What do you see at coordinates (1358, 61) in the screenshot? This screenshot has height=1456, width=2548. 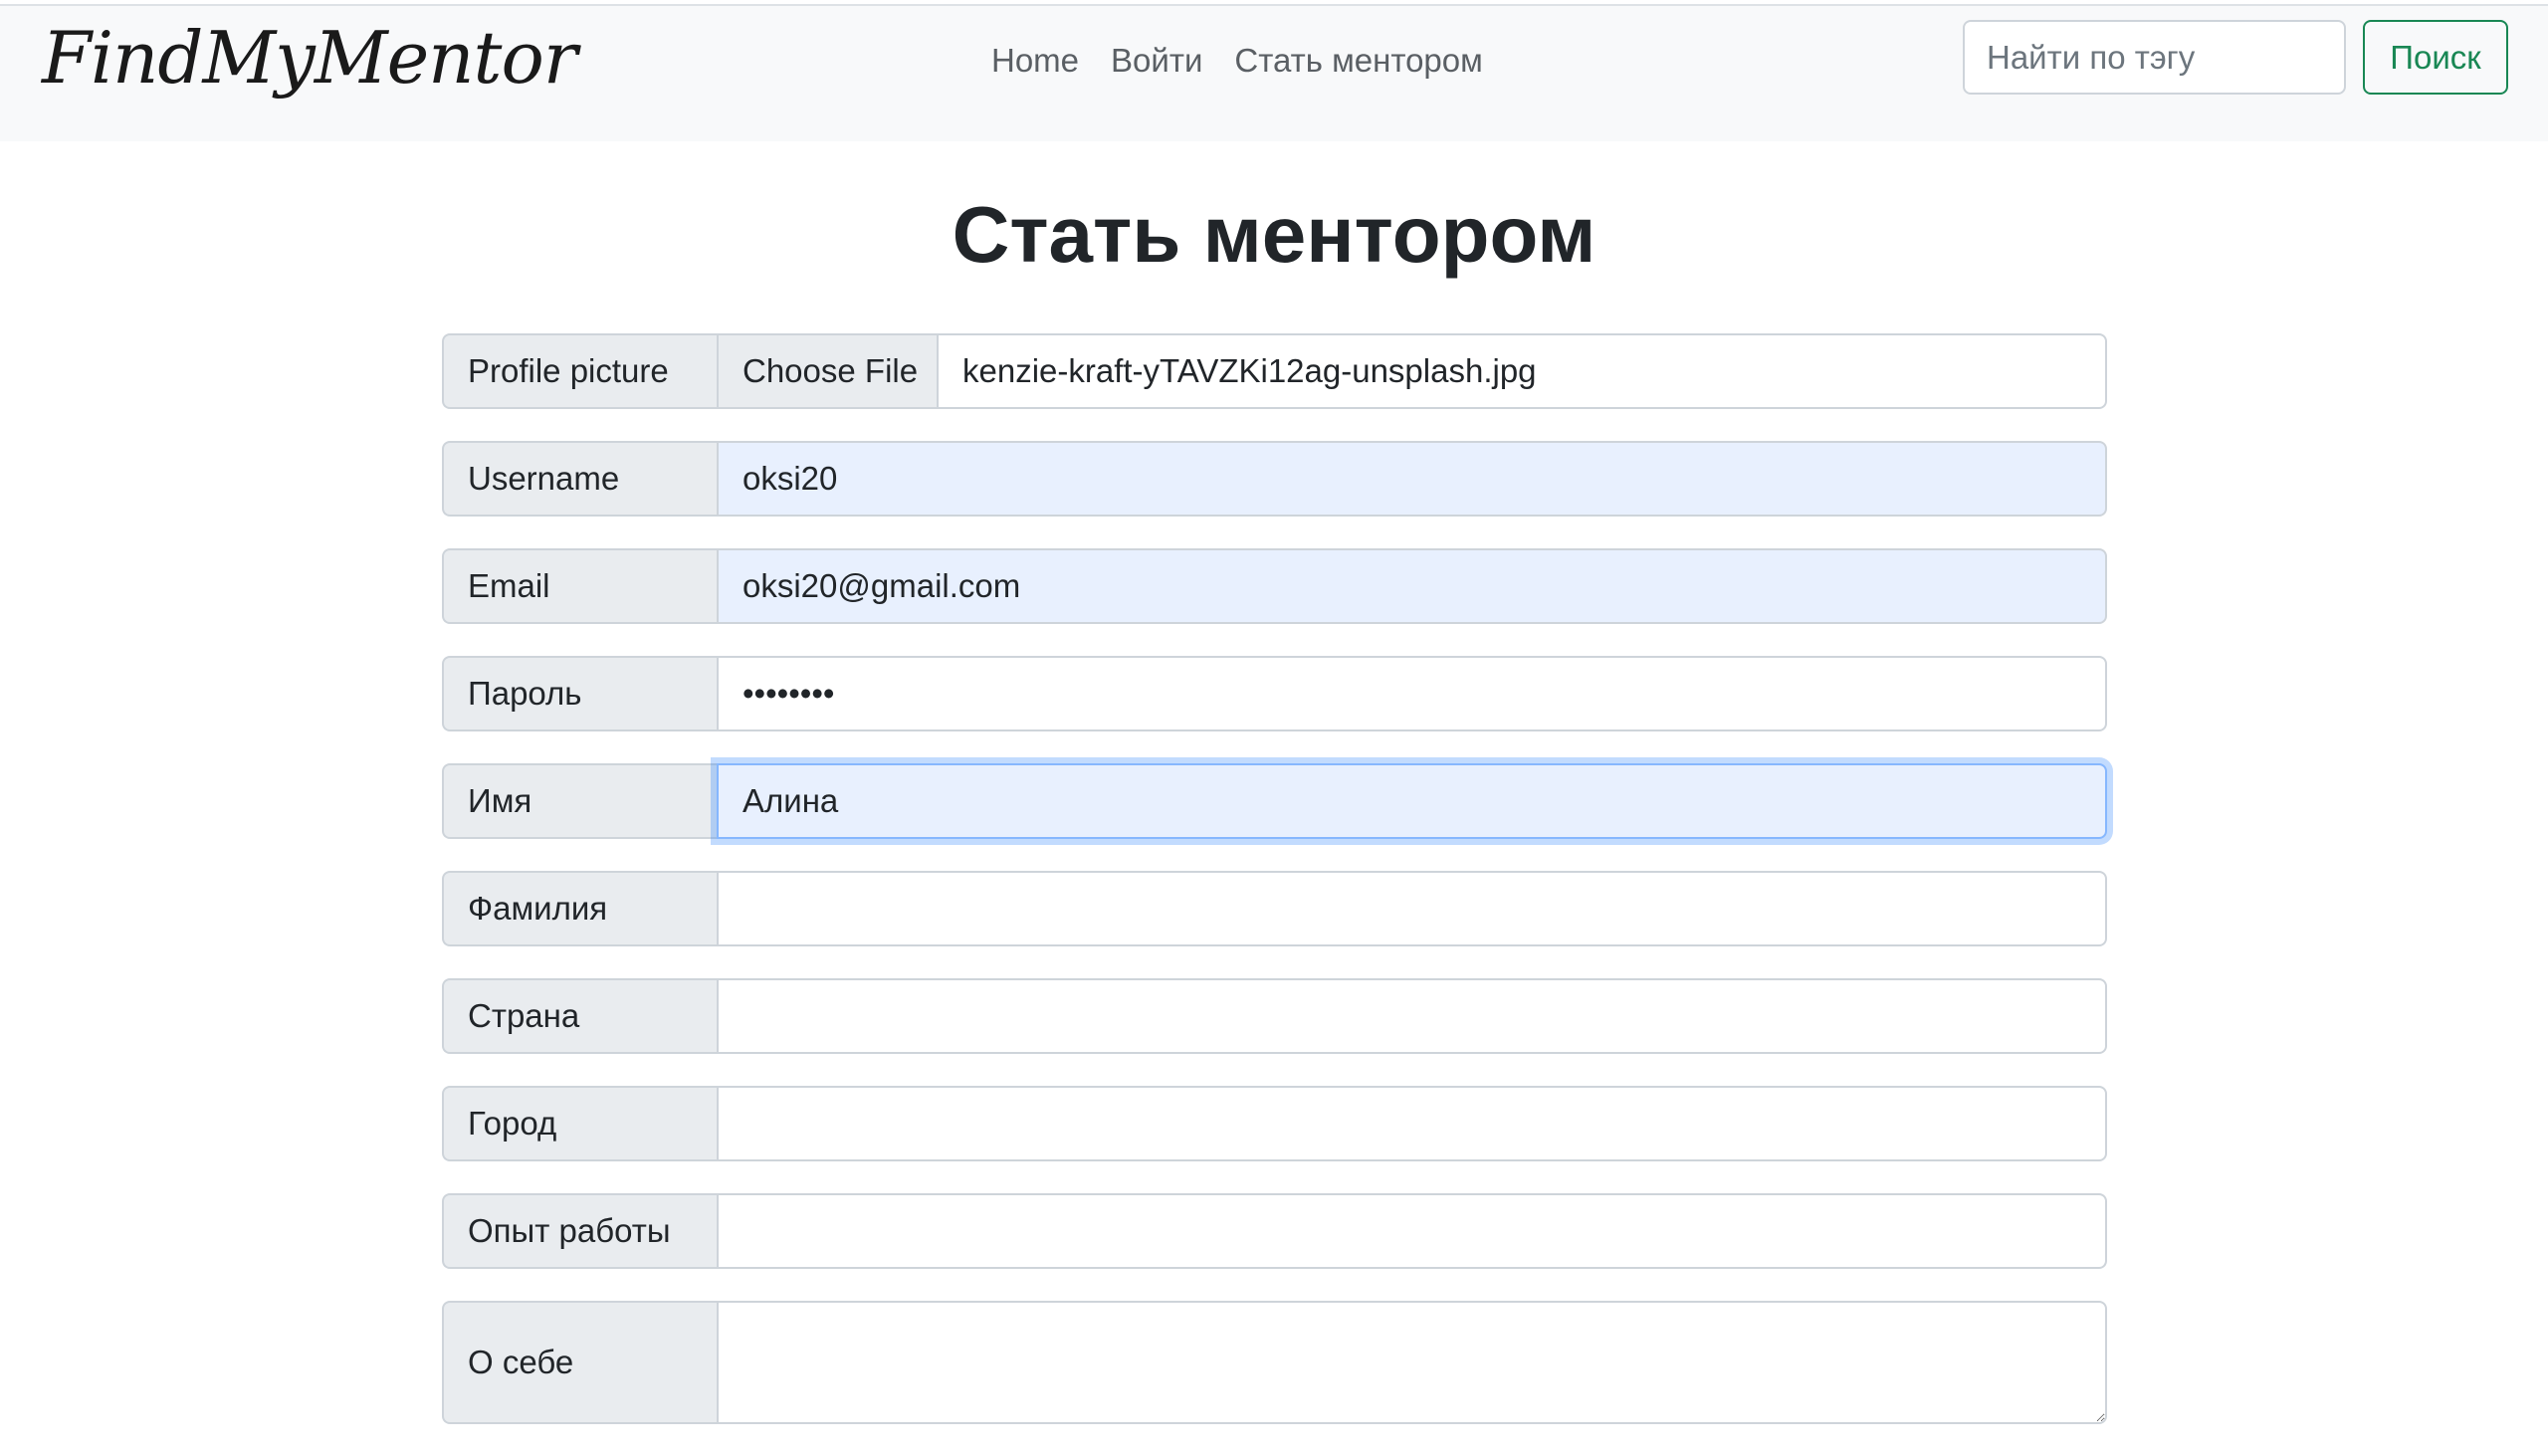 I see `nav-link-become-mentor: Стать ментором` at bounding box center [1358, 61].